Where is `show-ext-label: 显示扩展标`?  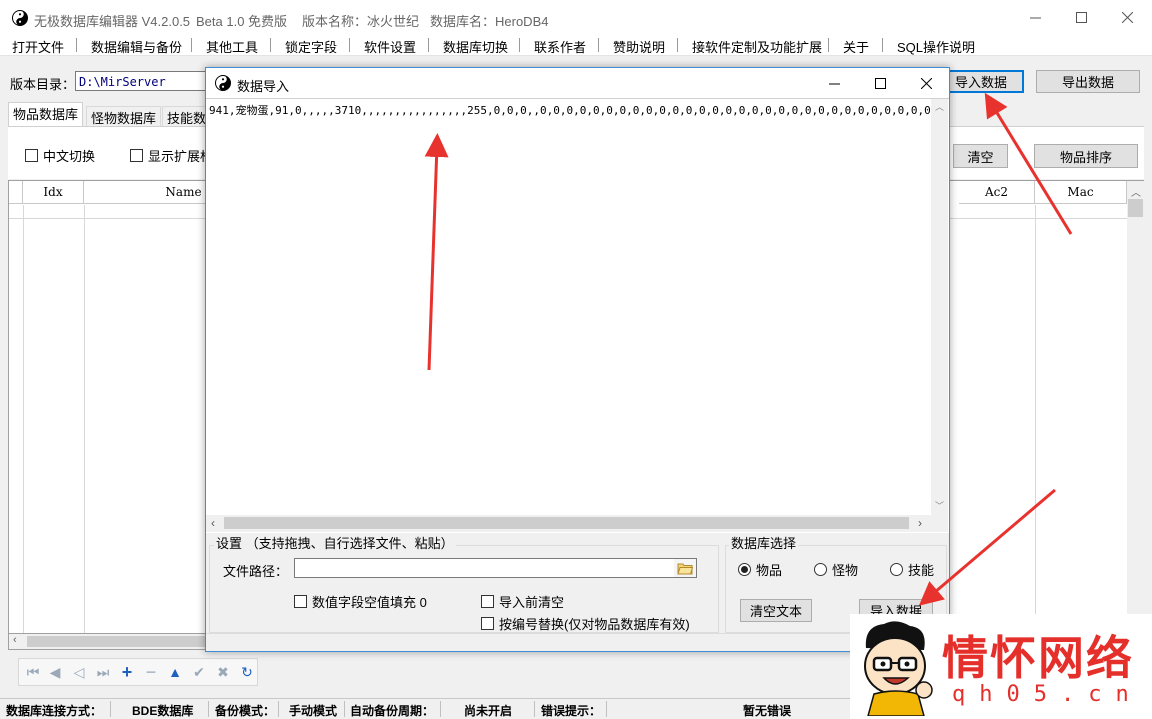
show-ext-label: 显示扩展标 is located at coordinates (181, 156).